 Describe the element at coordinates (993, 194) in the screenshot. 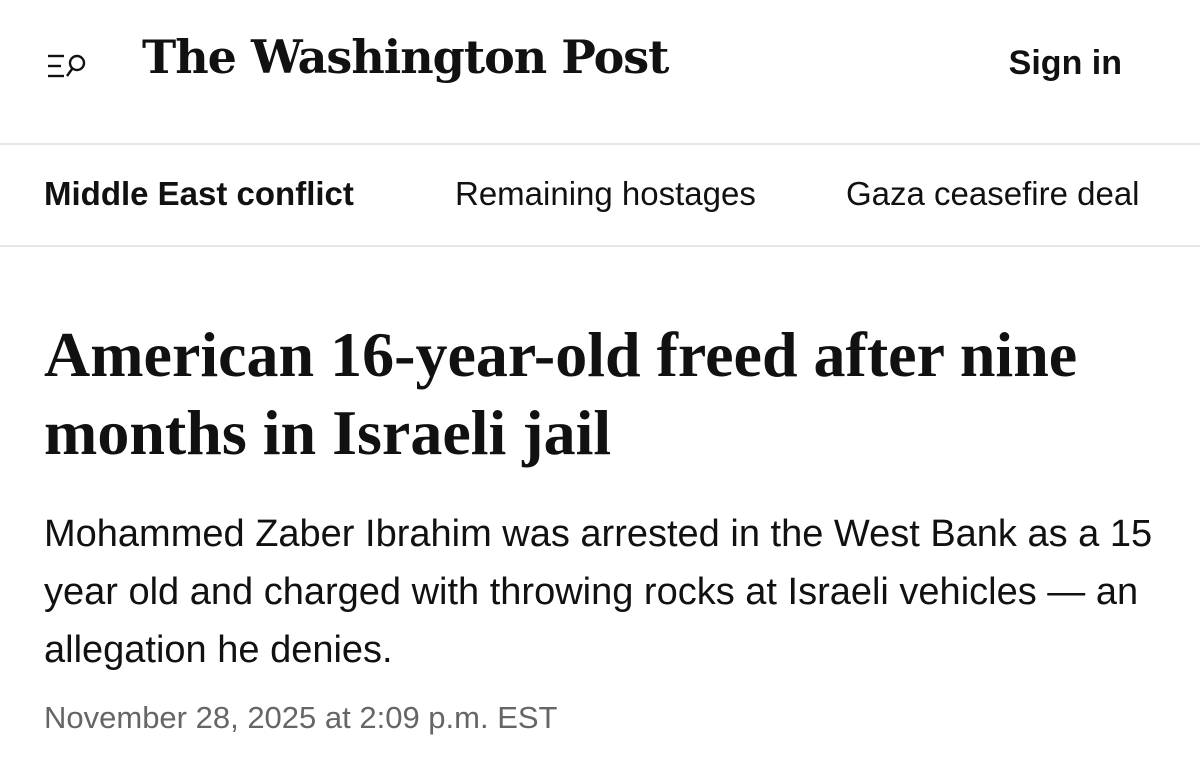

I see `nav-item-gaza-ceasefire-deal: Gaza ceasefire deal` at that location.